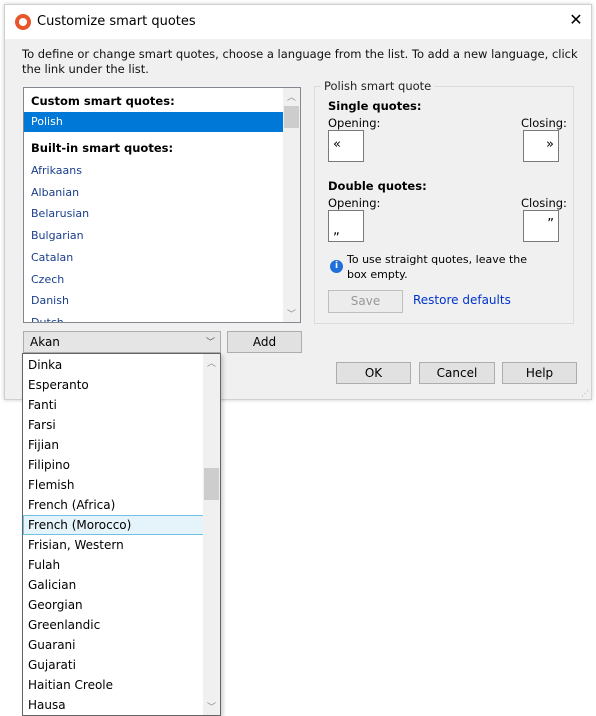 This screenshot has width=596, height=716. Describe the element at coordinates (354, 203) in the screenshot. I see `double-opening-label: Opening:` at that location.